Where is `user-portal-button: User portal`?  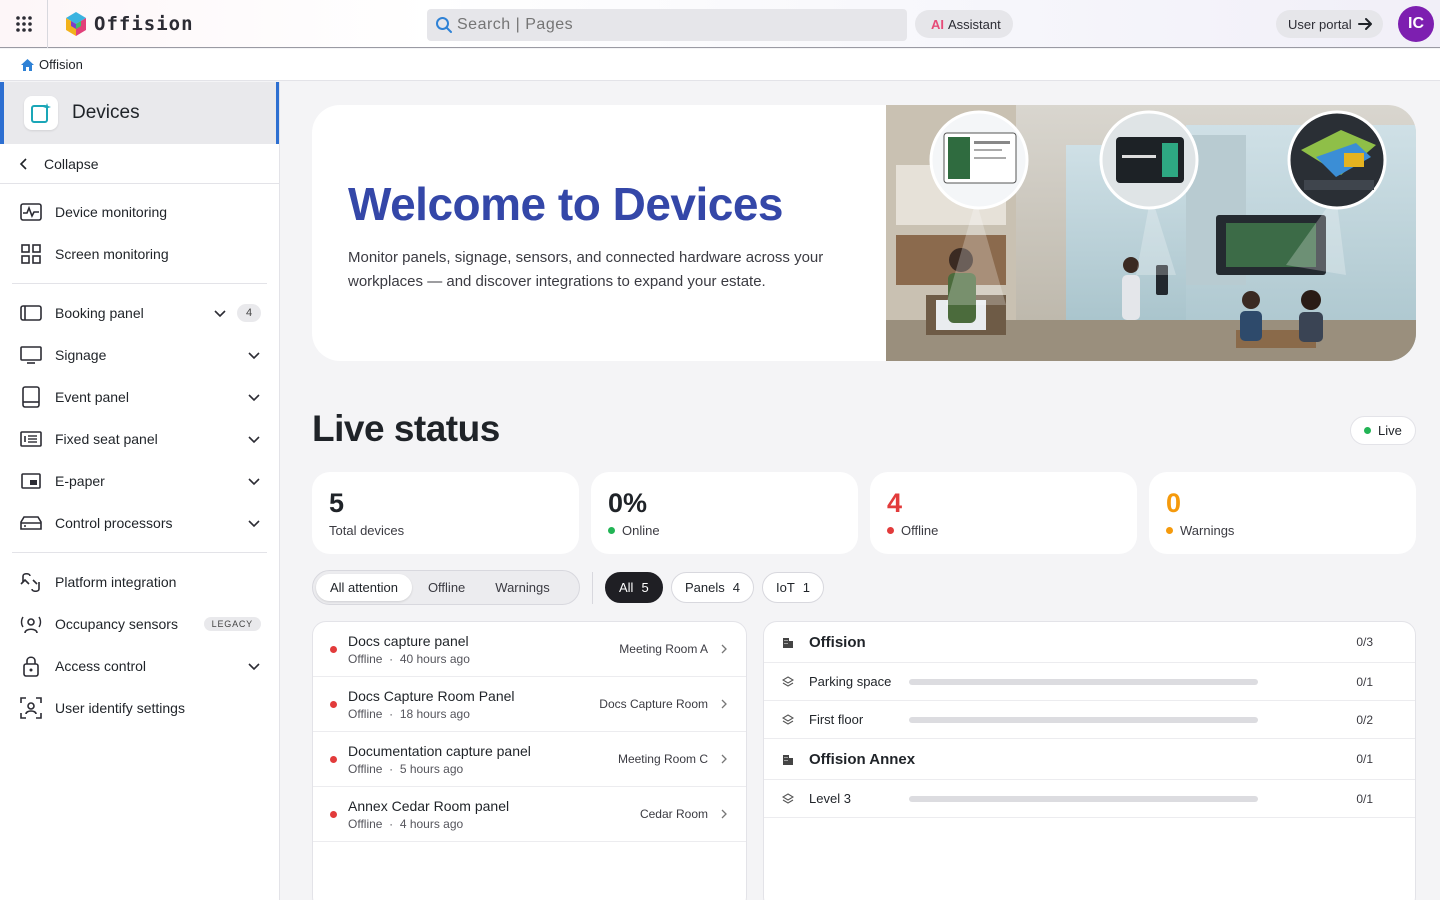
user-portal-button: User portal is located at coordinates (1329, 24).